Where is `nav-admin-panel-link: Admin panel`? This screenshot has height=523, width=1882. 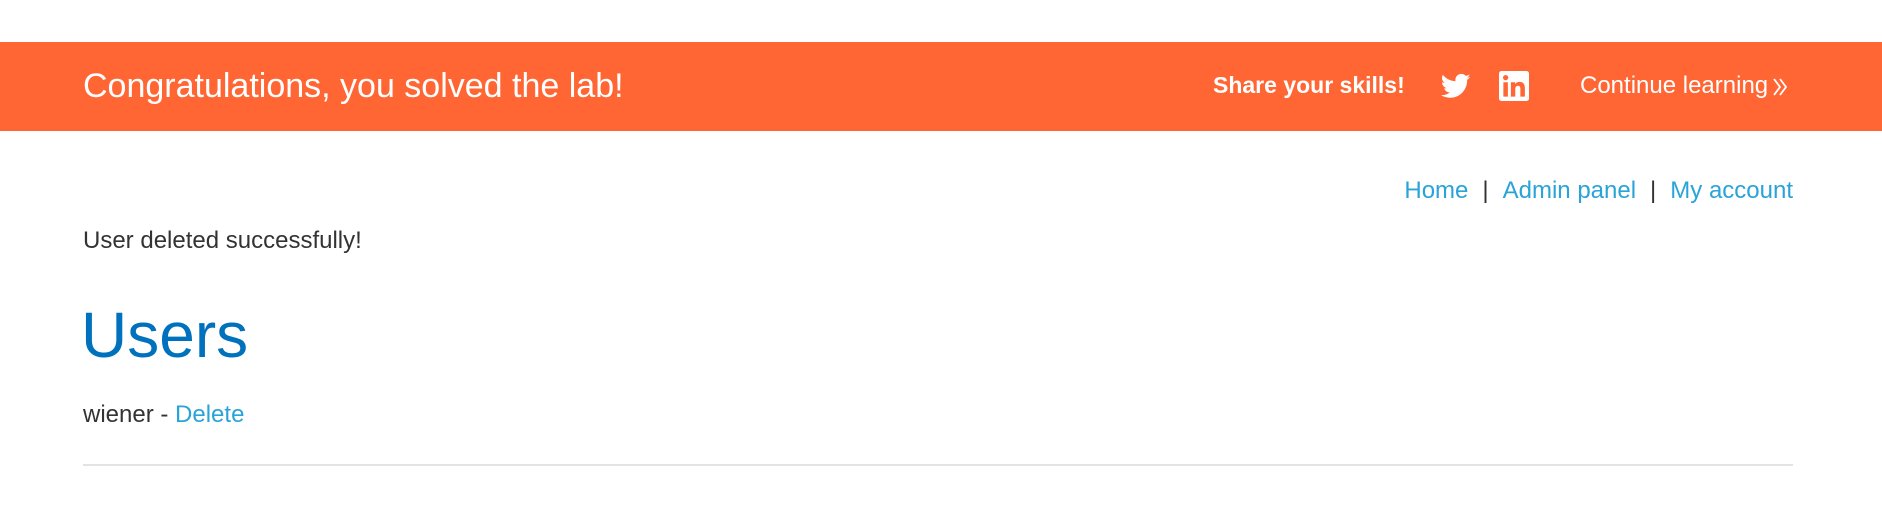 nav-admin-panel-link: Admin panel is located at coordinates (1569, 190).